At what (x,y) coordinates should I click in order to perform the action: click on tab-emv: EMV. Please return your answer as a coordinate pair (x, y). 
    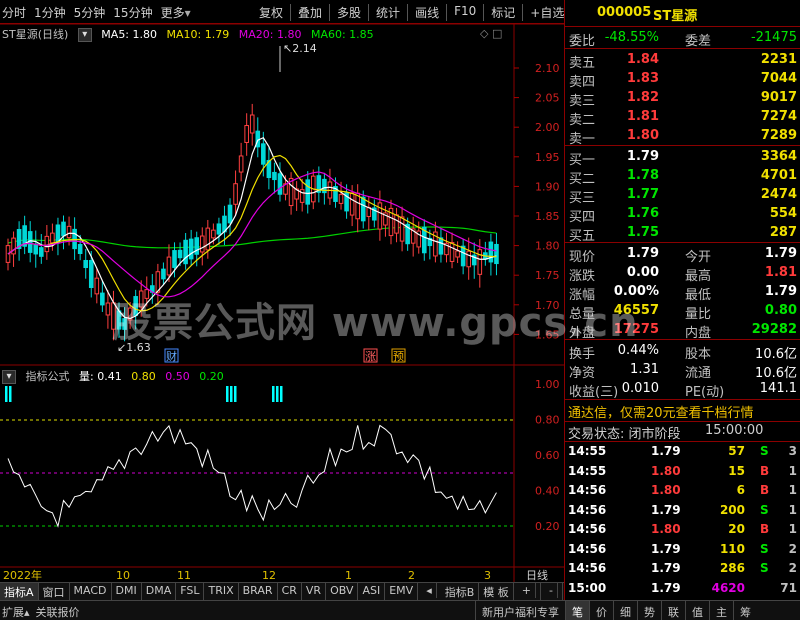
    Looking at the image, I should click on (402, 591).